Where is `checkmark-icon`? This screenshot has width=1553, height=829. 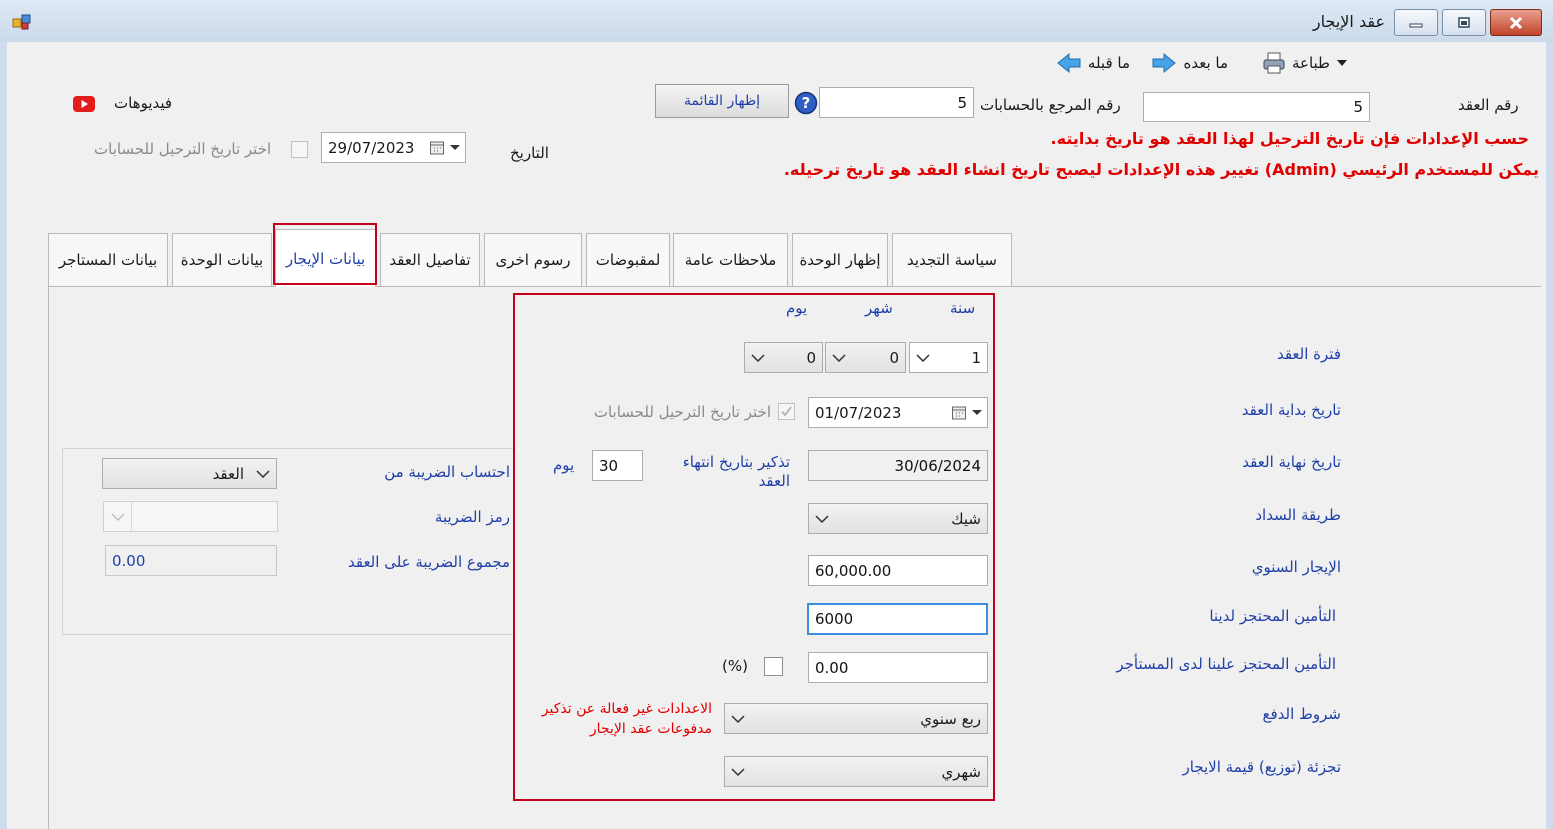 checkmark-icon is located at coordinates (786, 411).